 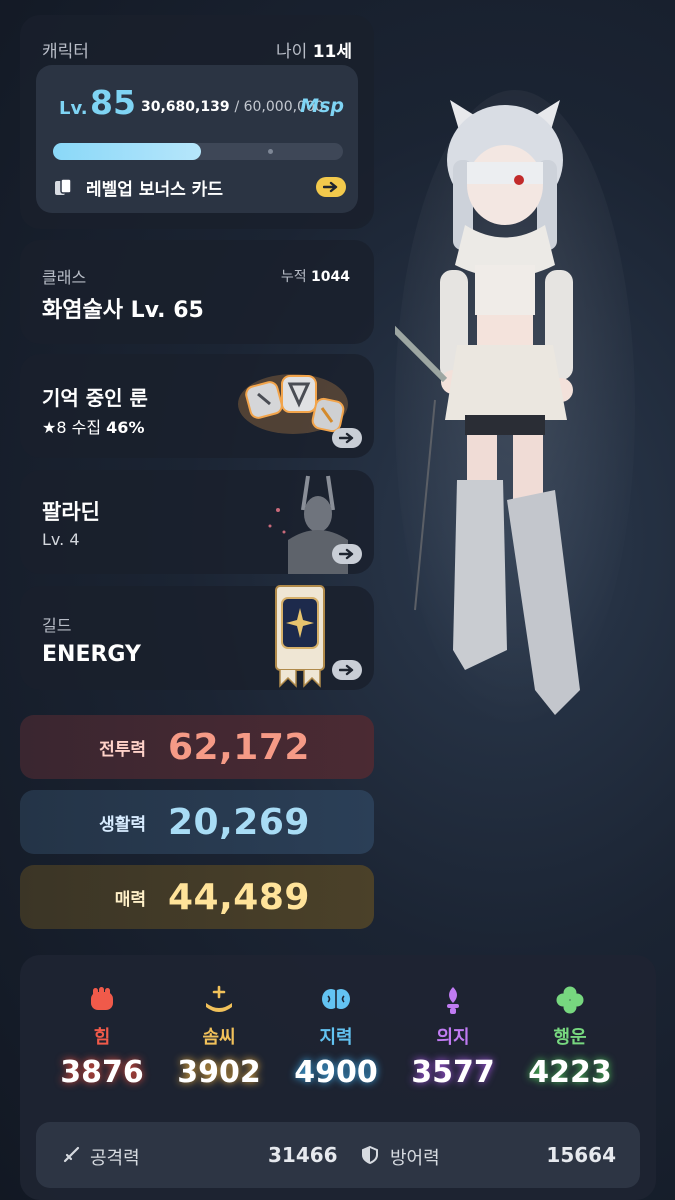 What do you see at coordinates (95, 398) in the screenshot?
I see `rune-title: 기억 중인 룬` at bounding box center [95, 398].